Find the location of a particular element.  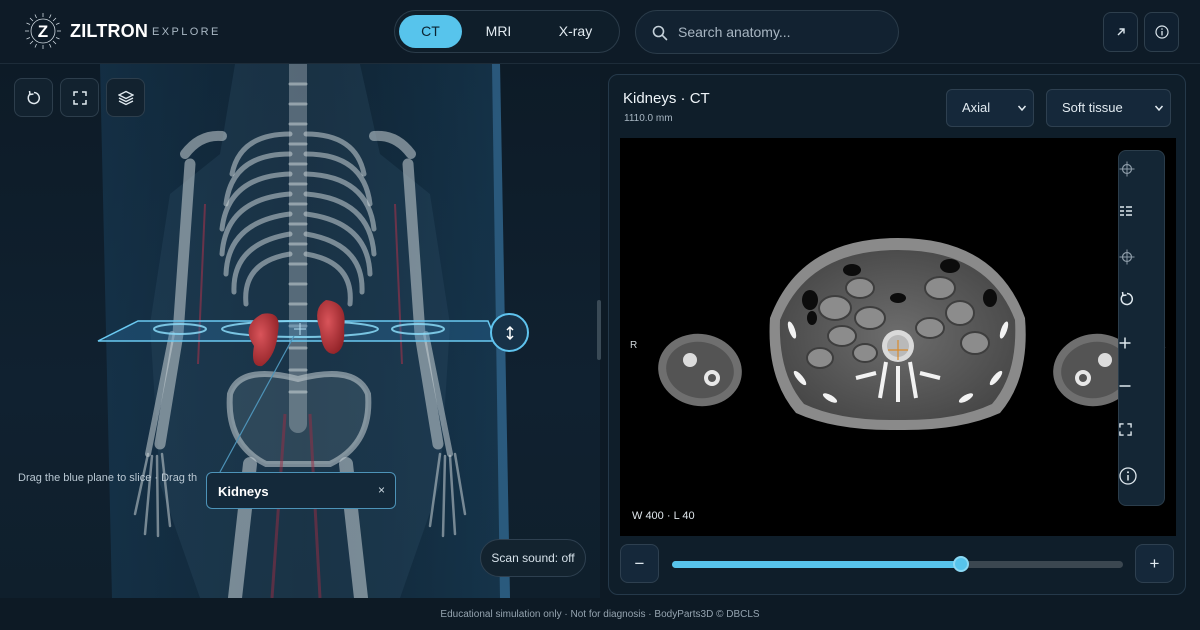

logo-icon: Z is located at coordinates (43, 31).